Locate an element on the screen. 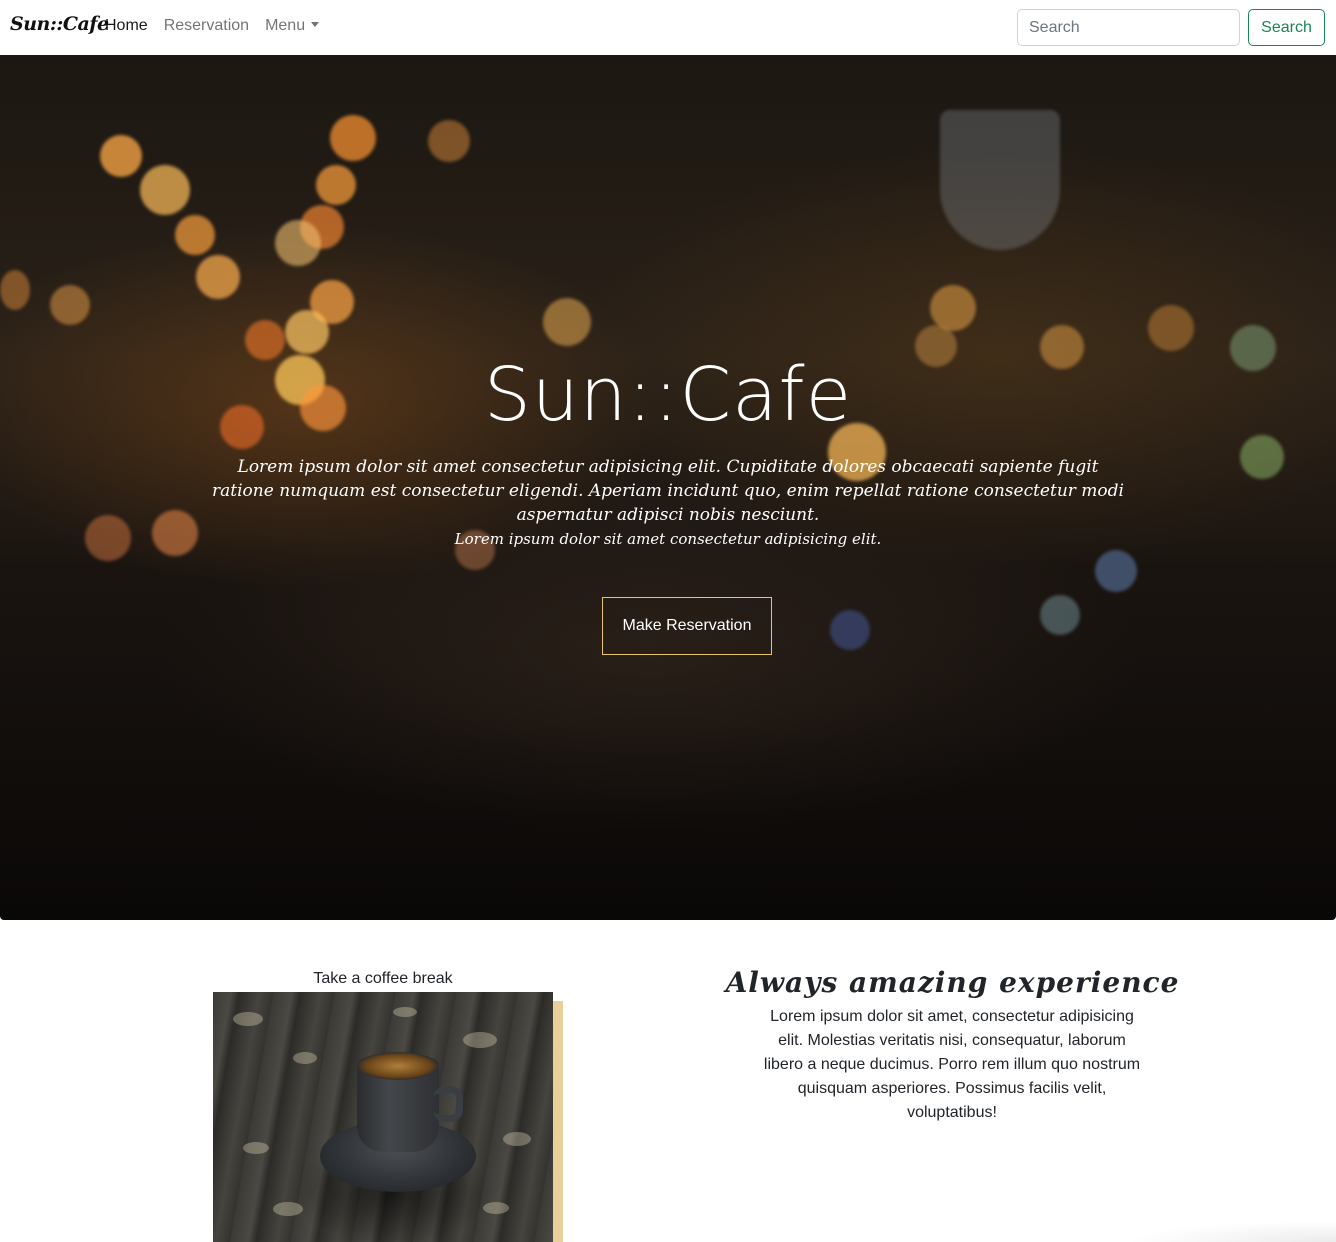 Image resolution: width=1336 pixels, height=1242 pixels. coffee-caption: Take a coffee break is located at coordinates (383, 978).